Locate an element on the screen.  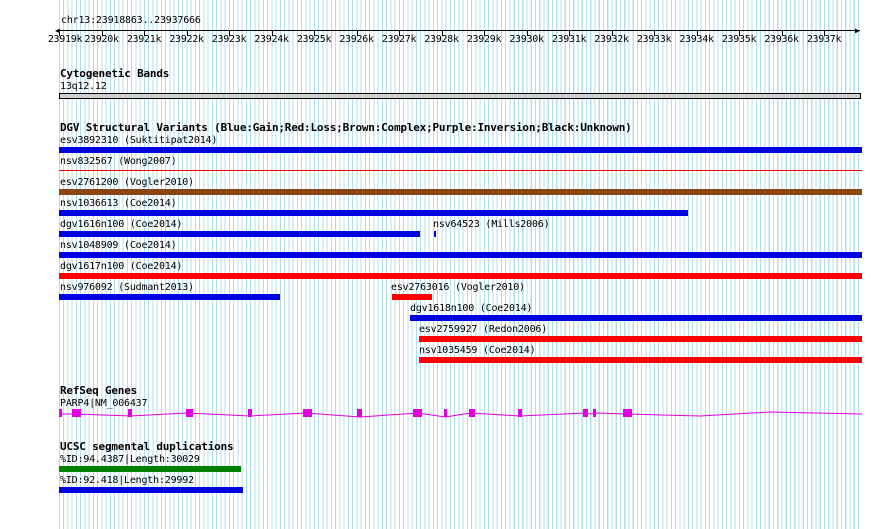
locus-label: chr13:23918863..23937666 is located at coordinates (131, 20).